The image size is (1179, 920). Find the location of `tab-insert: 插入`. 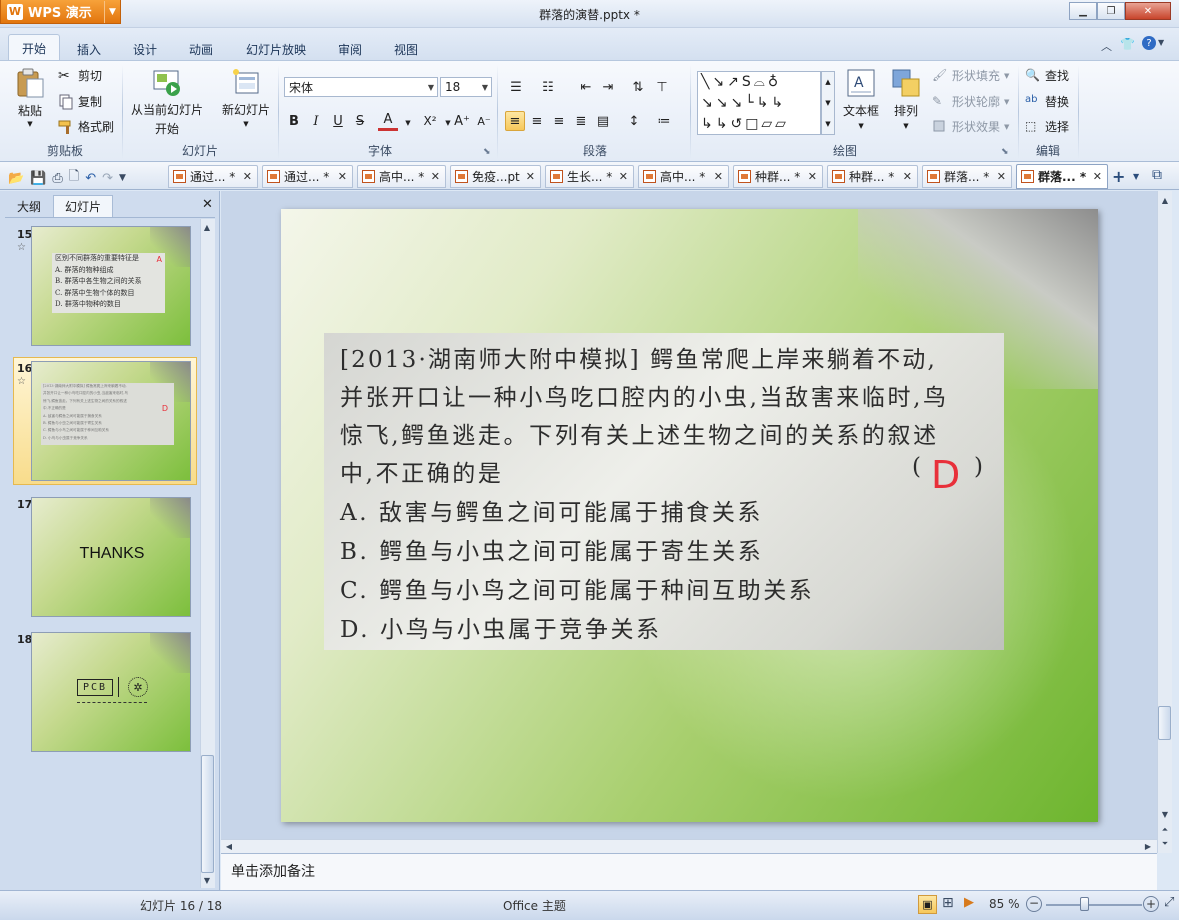

tab-insert: 插入 is located at coordinates (89, 49).